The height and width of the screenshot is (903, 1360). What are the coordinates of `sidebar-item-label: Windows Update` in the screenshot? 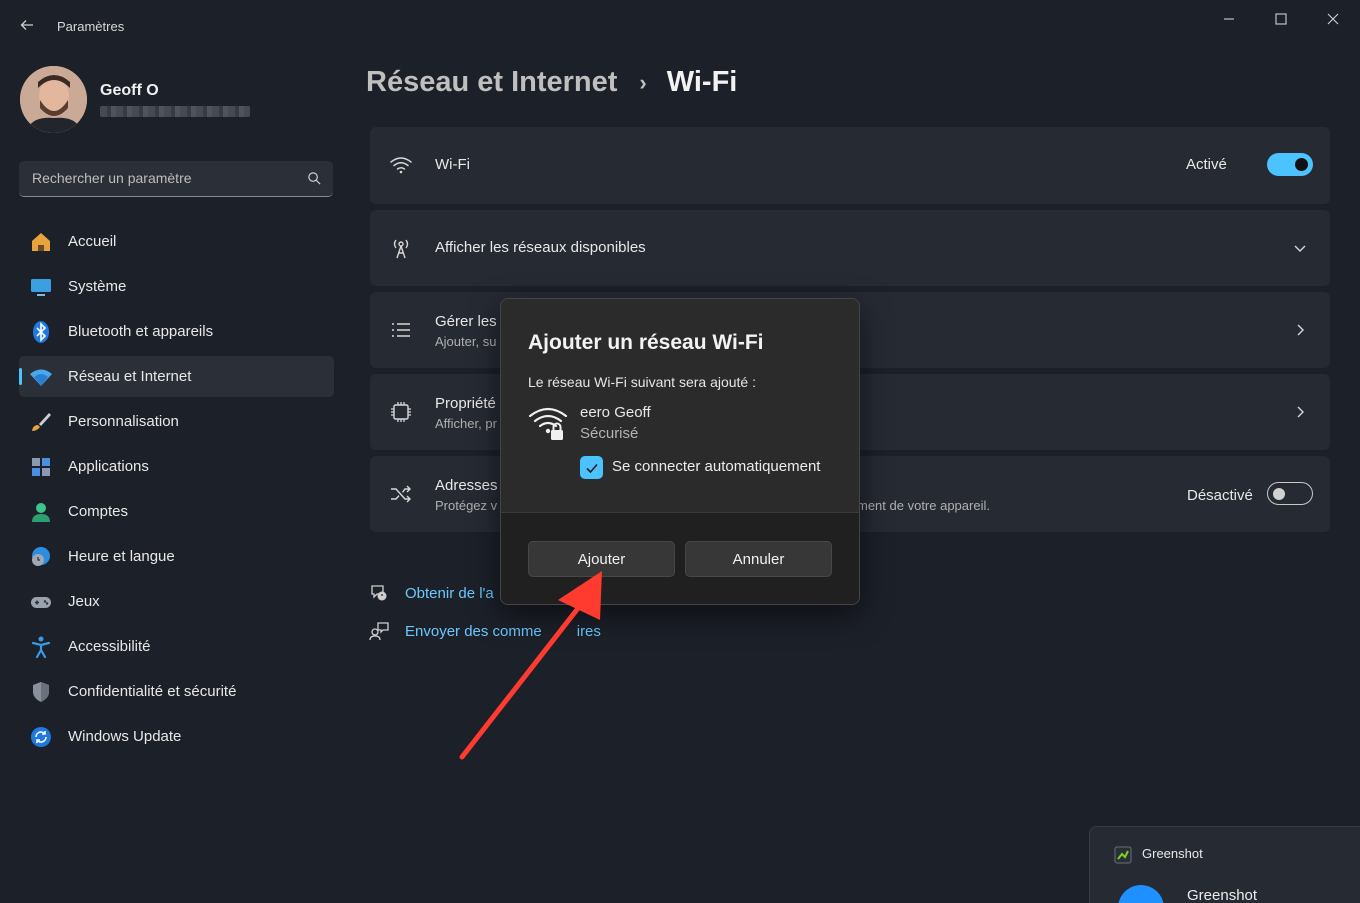 It's located at (125, 736).